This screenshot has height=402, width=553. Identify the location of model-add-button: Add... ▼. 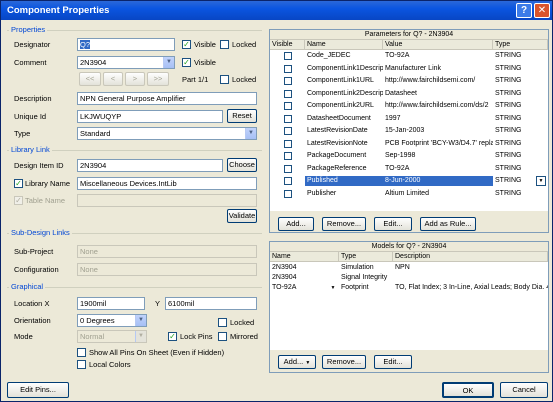
(297, 362).